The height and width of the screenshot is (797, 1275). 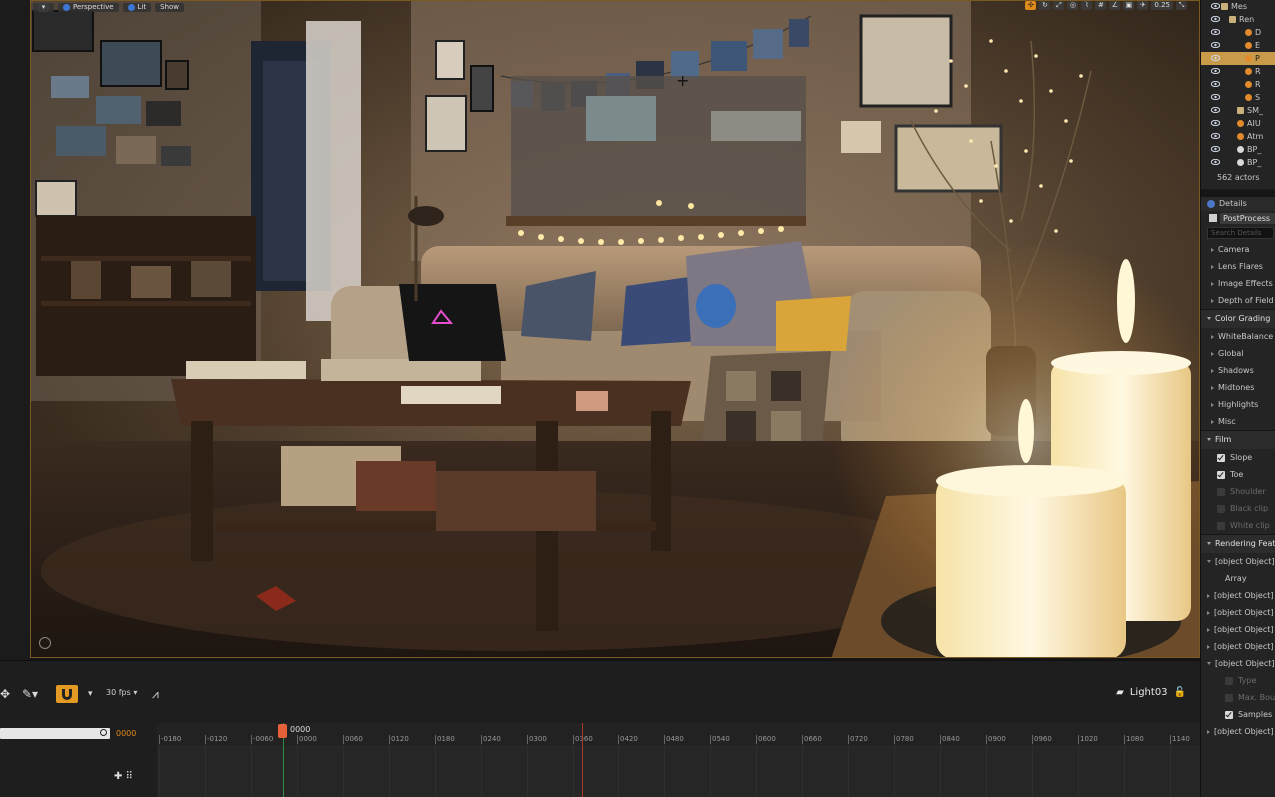 I want to click on surface-snap-icon: ⌇, so click(x=1087, y=5).